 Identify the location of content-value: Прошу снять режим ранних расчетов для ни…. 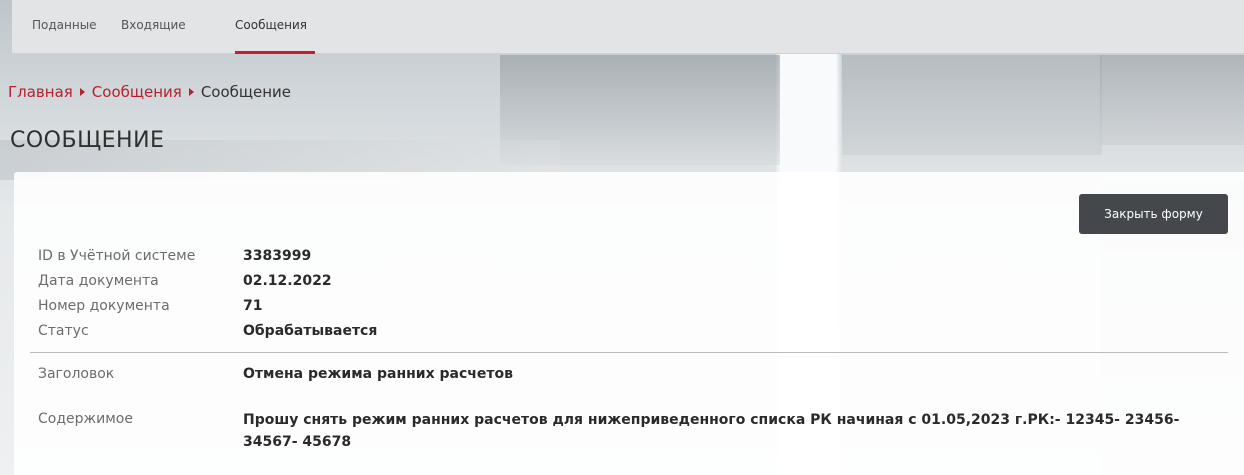
(711, 431).